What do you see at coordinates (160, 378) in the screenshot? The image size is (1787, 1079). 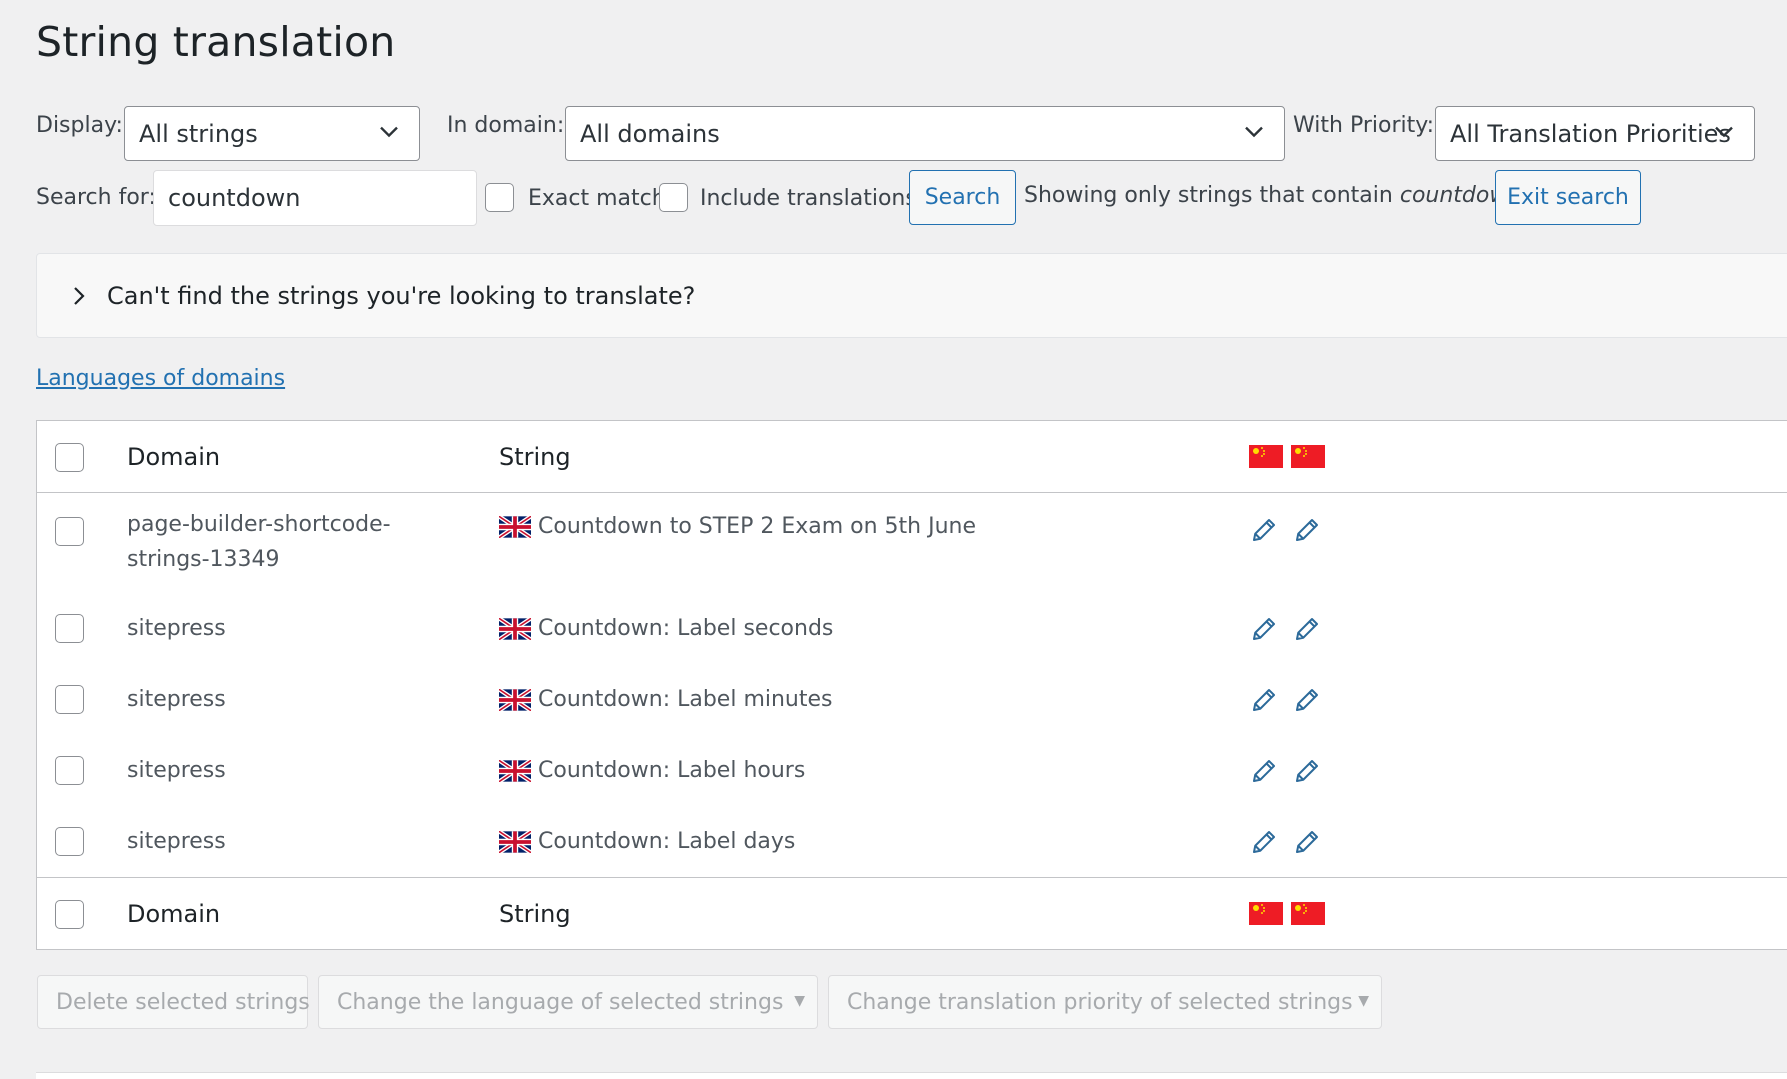 I see `languages-of-domains-link: Languages of domains` at bounding box center [160, 378].